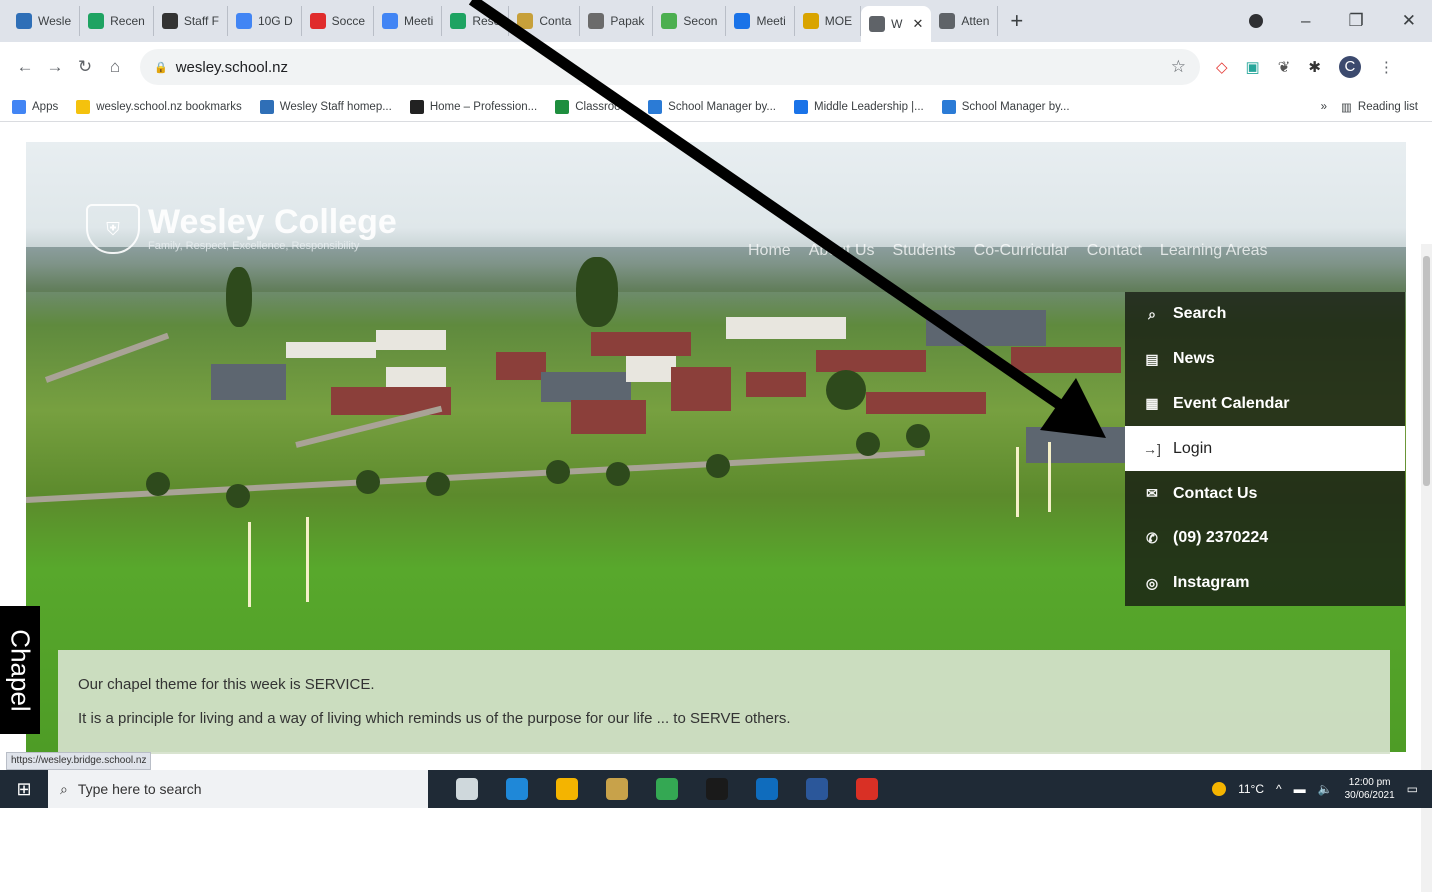  I want to click on scrollbar-thumb, so click(1426, 371).